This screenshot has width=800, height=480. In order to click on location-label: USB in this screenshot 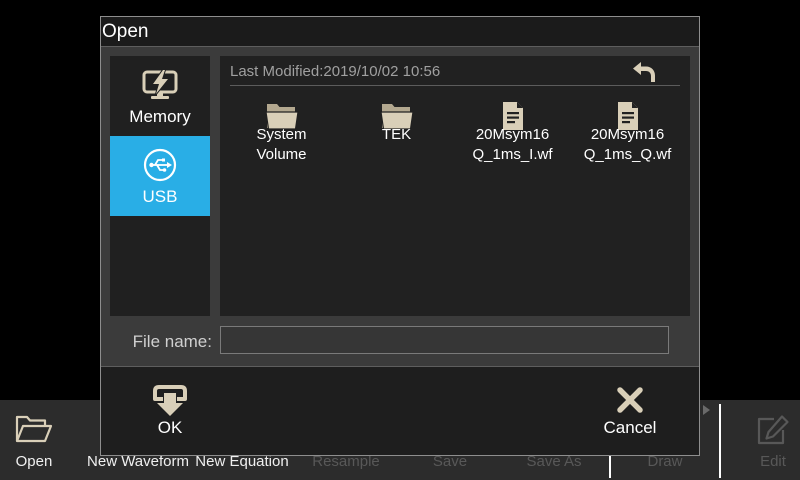, I will do `click(160, 196)`.